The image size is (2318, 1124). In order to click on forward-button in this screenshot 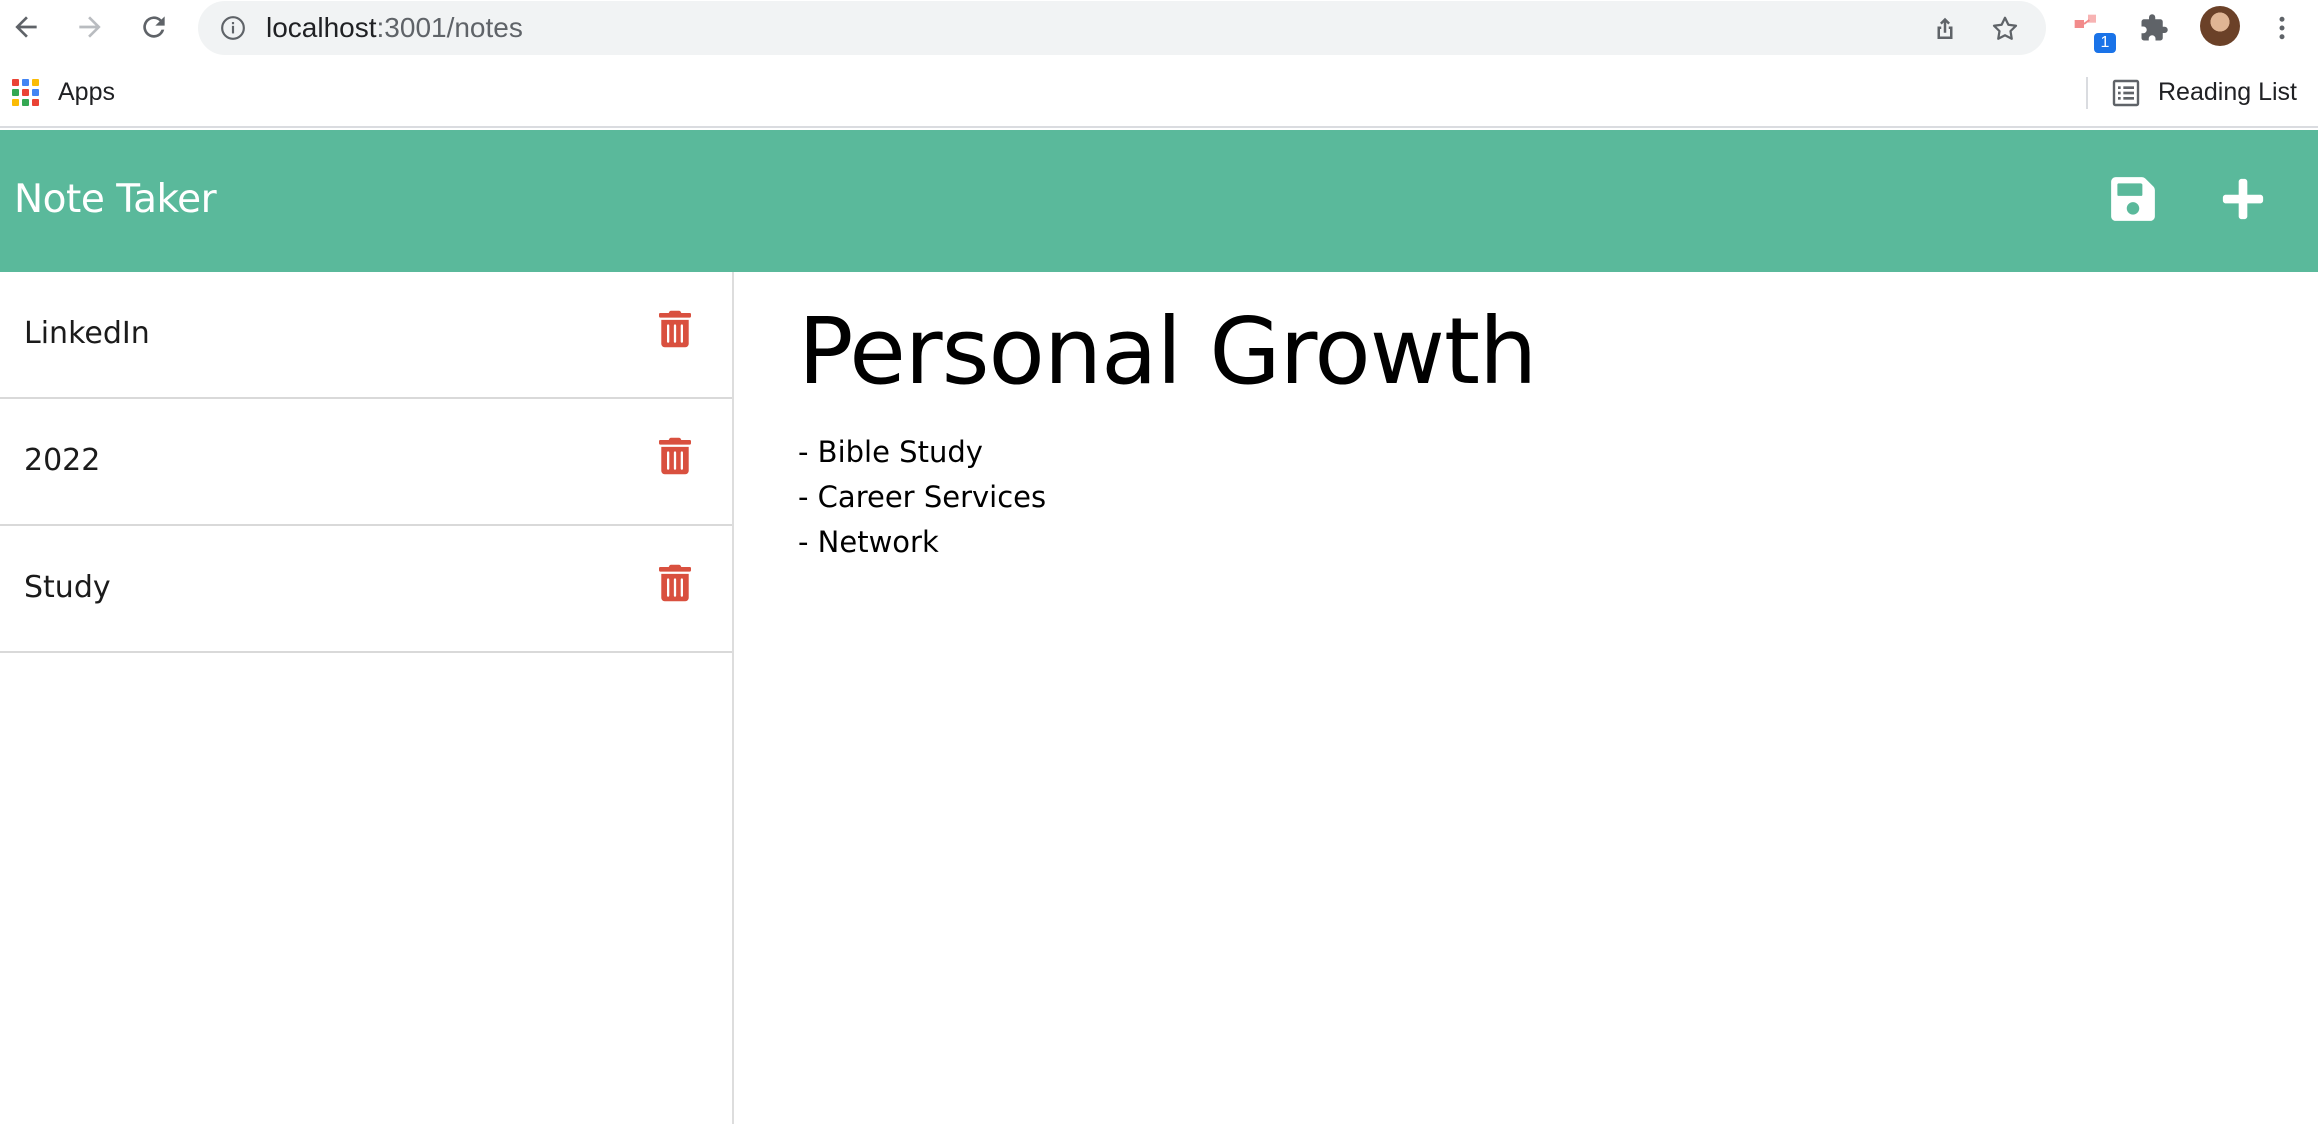, I will do `click(90, 27)`.